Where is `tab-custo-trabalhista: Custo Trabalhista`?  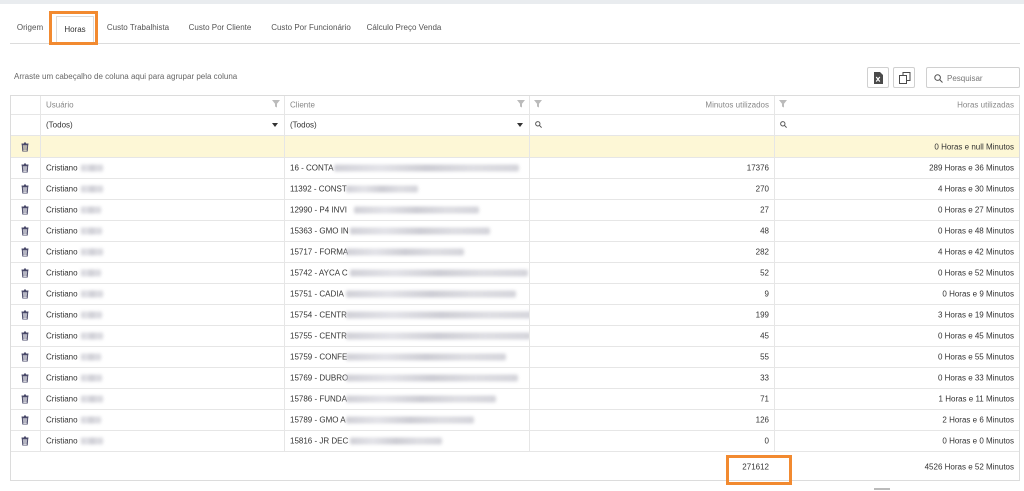 tab-custo-trabalhista: Custo Trabalhista is located at coordinates (138, 28).